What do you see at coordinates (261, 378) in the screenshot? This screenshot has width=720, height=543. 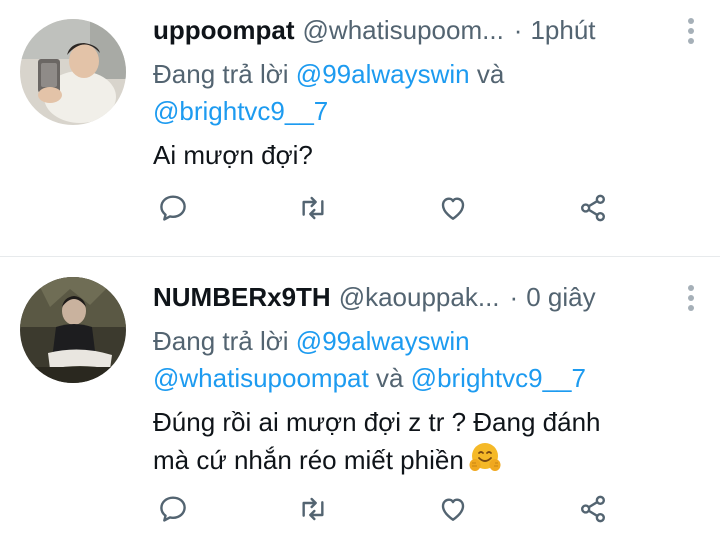 I see `mention-link: @whatisupoompat` at bounding box center [261, 378].